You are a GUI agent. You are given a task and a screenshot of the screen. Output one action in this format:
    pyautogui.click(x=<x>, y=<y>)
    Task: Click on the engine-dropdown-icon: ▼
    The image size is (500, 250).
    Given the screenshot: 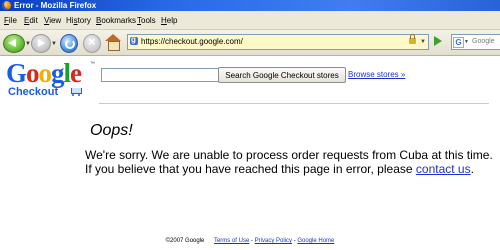 What is the action you would take?
    pyautogui.click(x=466, y=42)
    